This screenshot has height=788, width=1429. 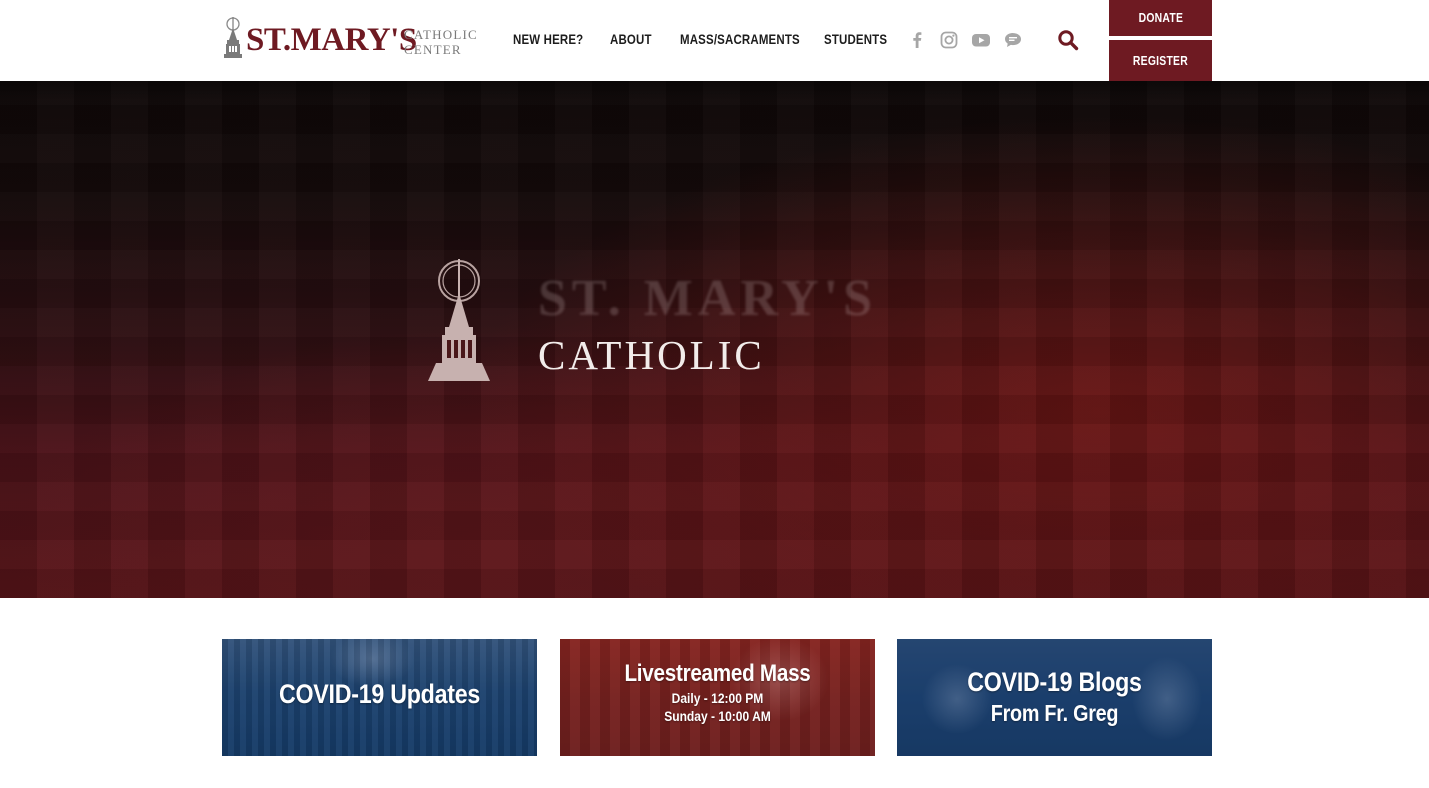 I want to click on youtube-icon, so click(x=981, y=40).